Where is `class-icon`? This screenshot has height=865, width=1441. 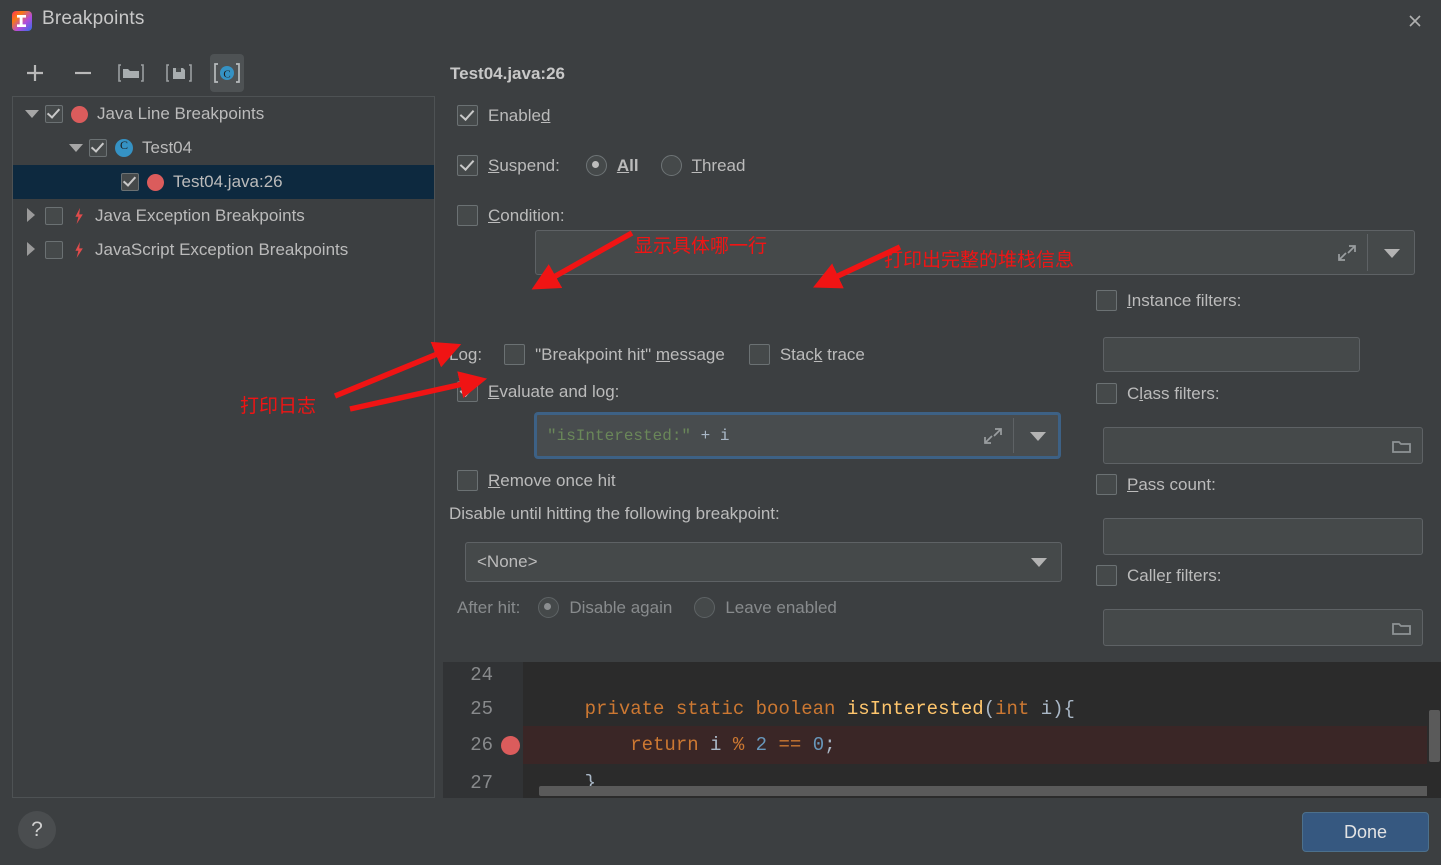
class-icon is located at coordinates (124, 147).